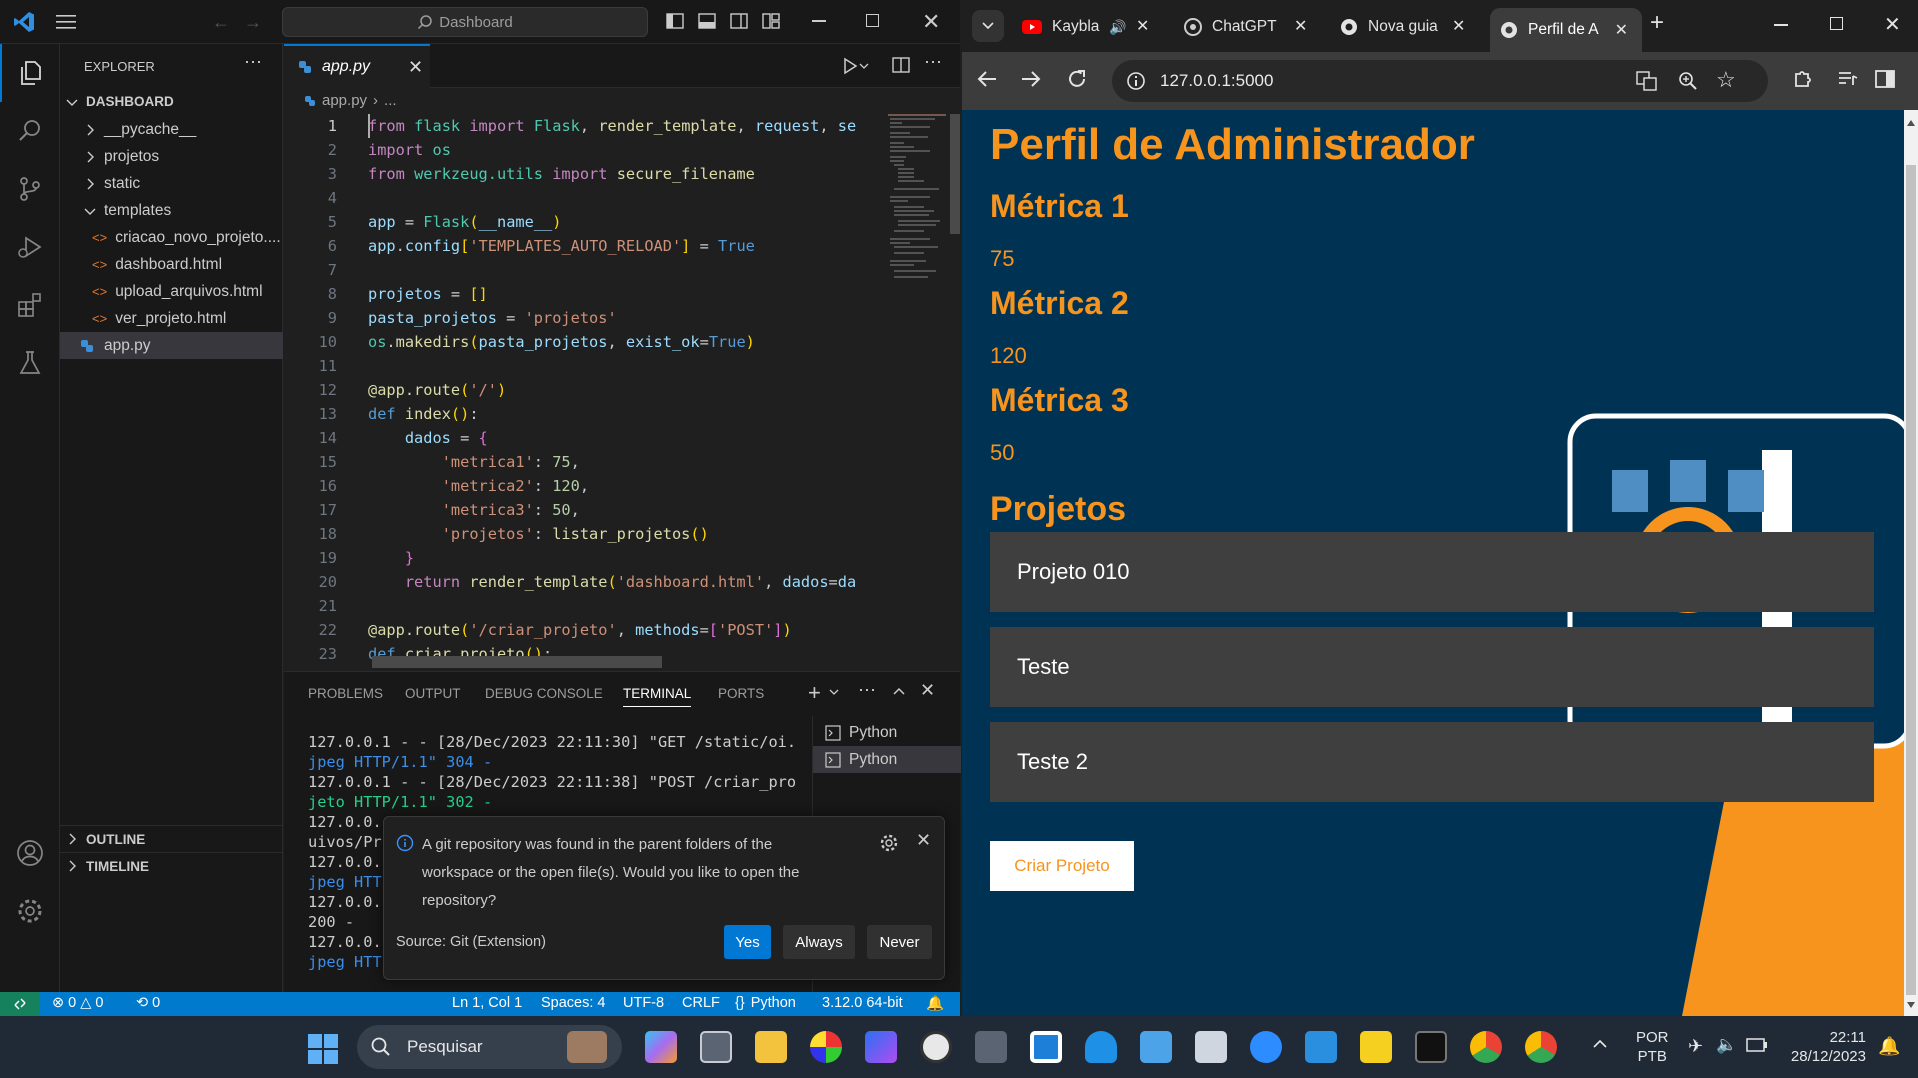 Image resolution: width=1918 pixels, height=1078 pixels. I want to click on python-interpreter: 3.12.0 64-bit, so click(862, 1003).